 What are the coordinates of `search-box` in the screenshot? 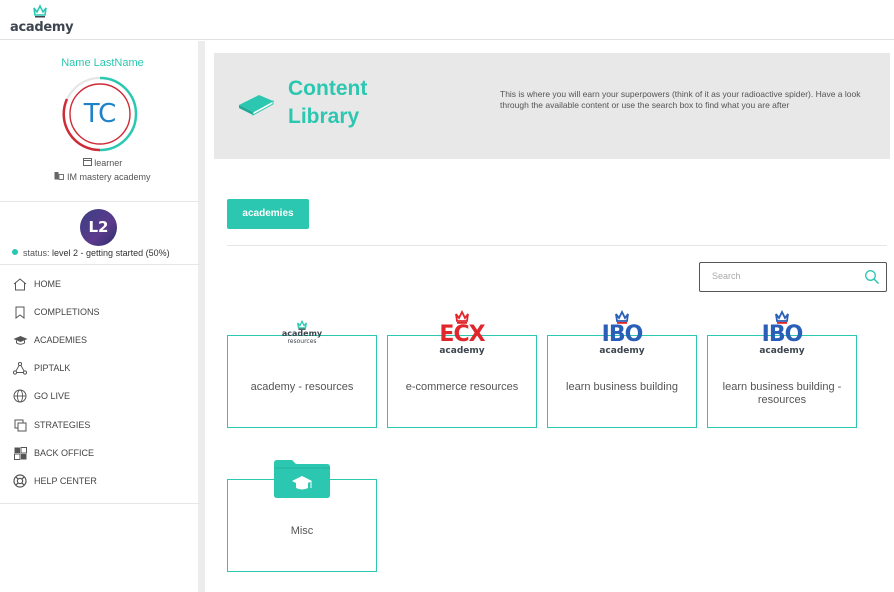 It's located at (793, 277).